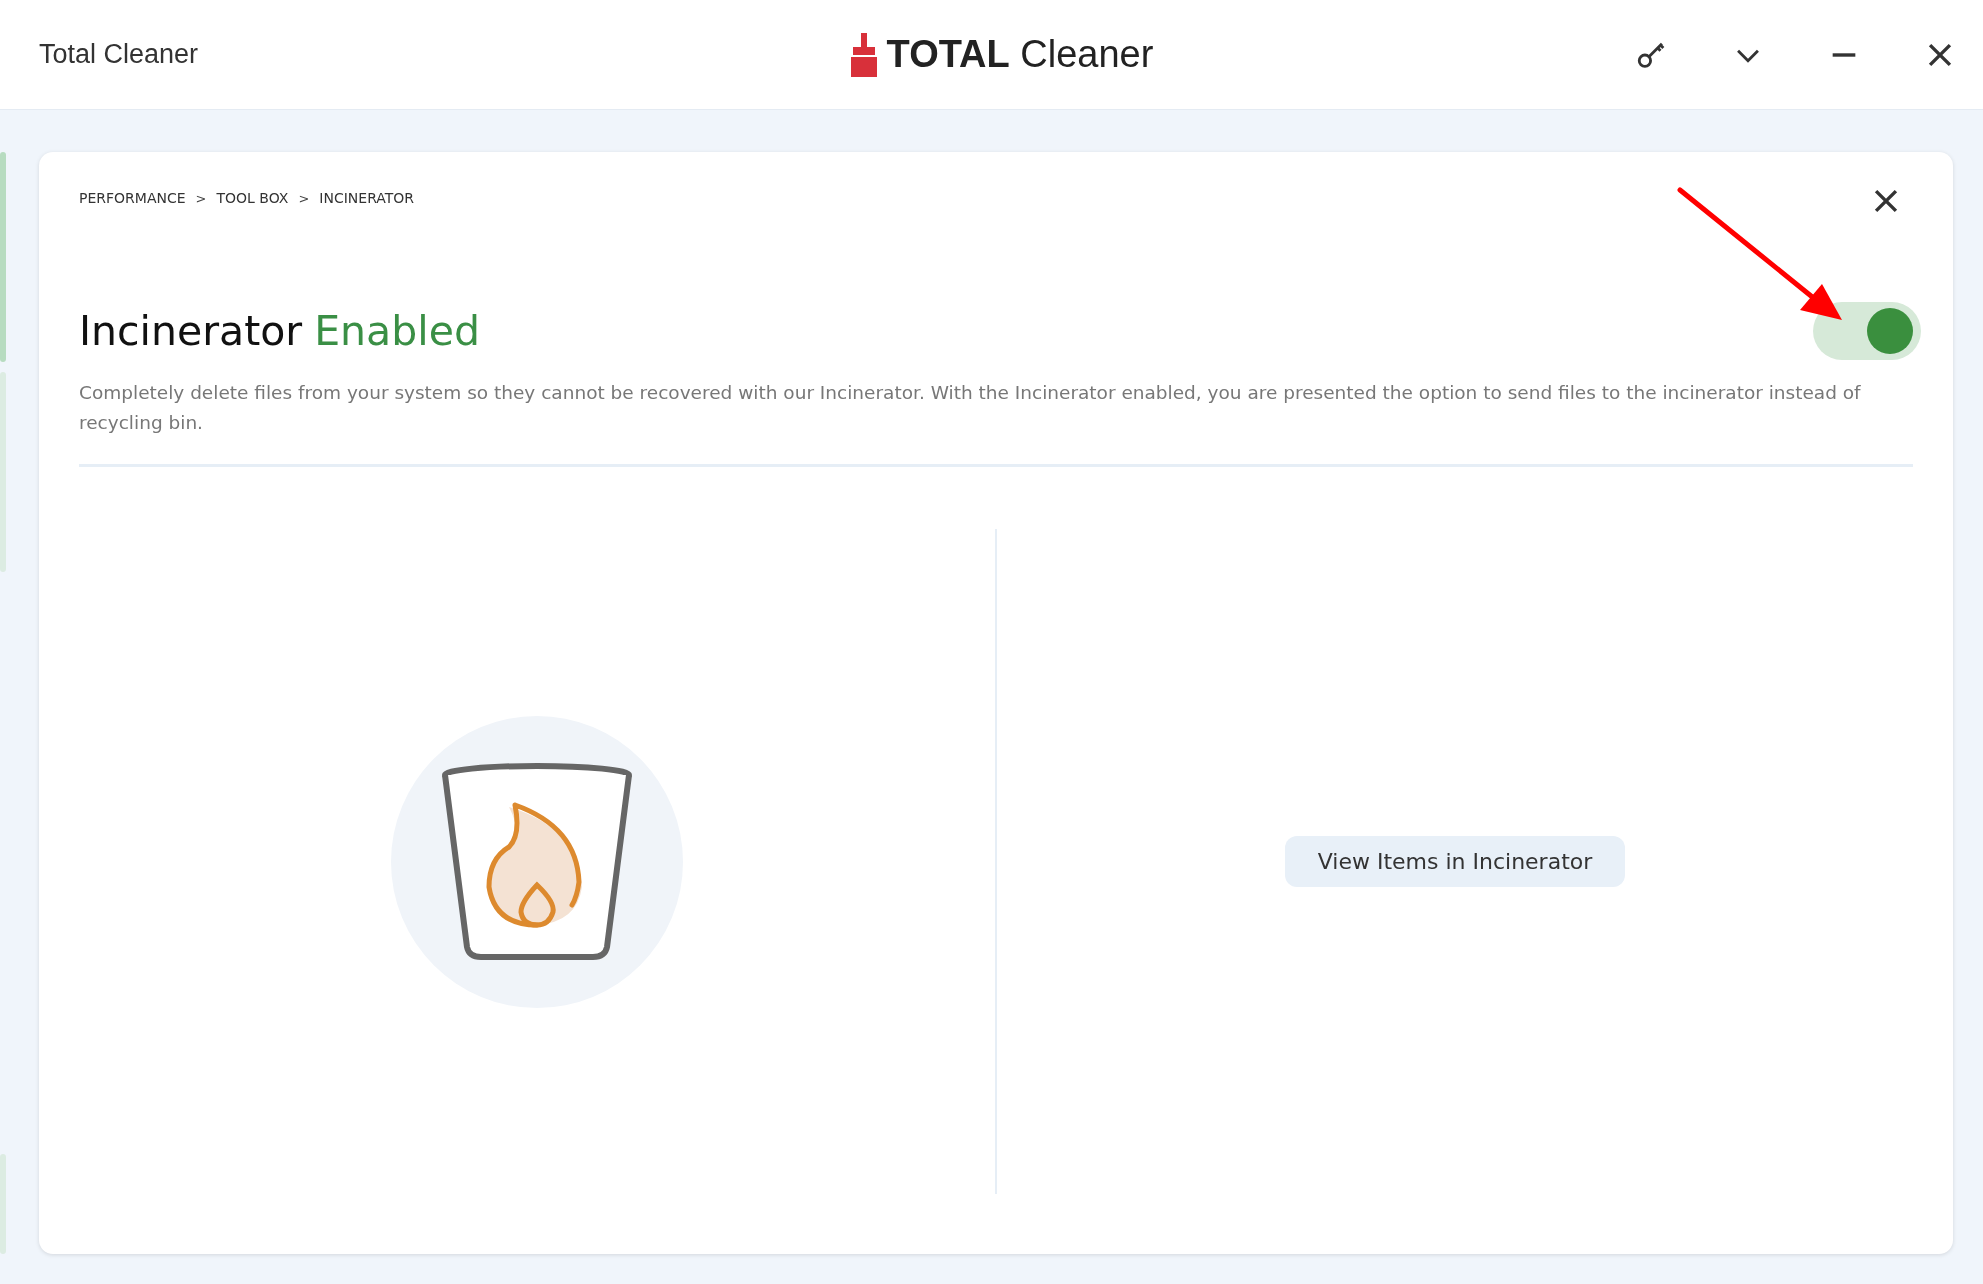 The height and width of the screenshot is (1284, 1983). I want to click on description-text: Completely delete files from your system so they cannot be recovered with our Incinerator. With the Incinerator enabled, you are presented the option to send files to the incinerator instead of recycling bin., so click(970, 408).